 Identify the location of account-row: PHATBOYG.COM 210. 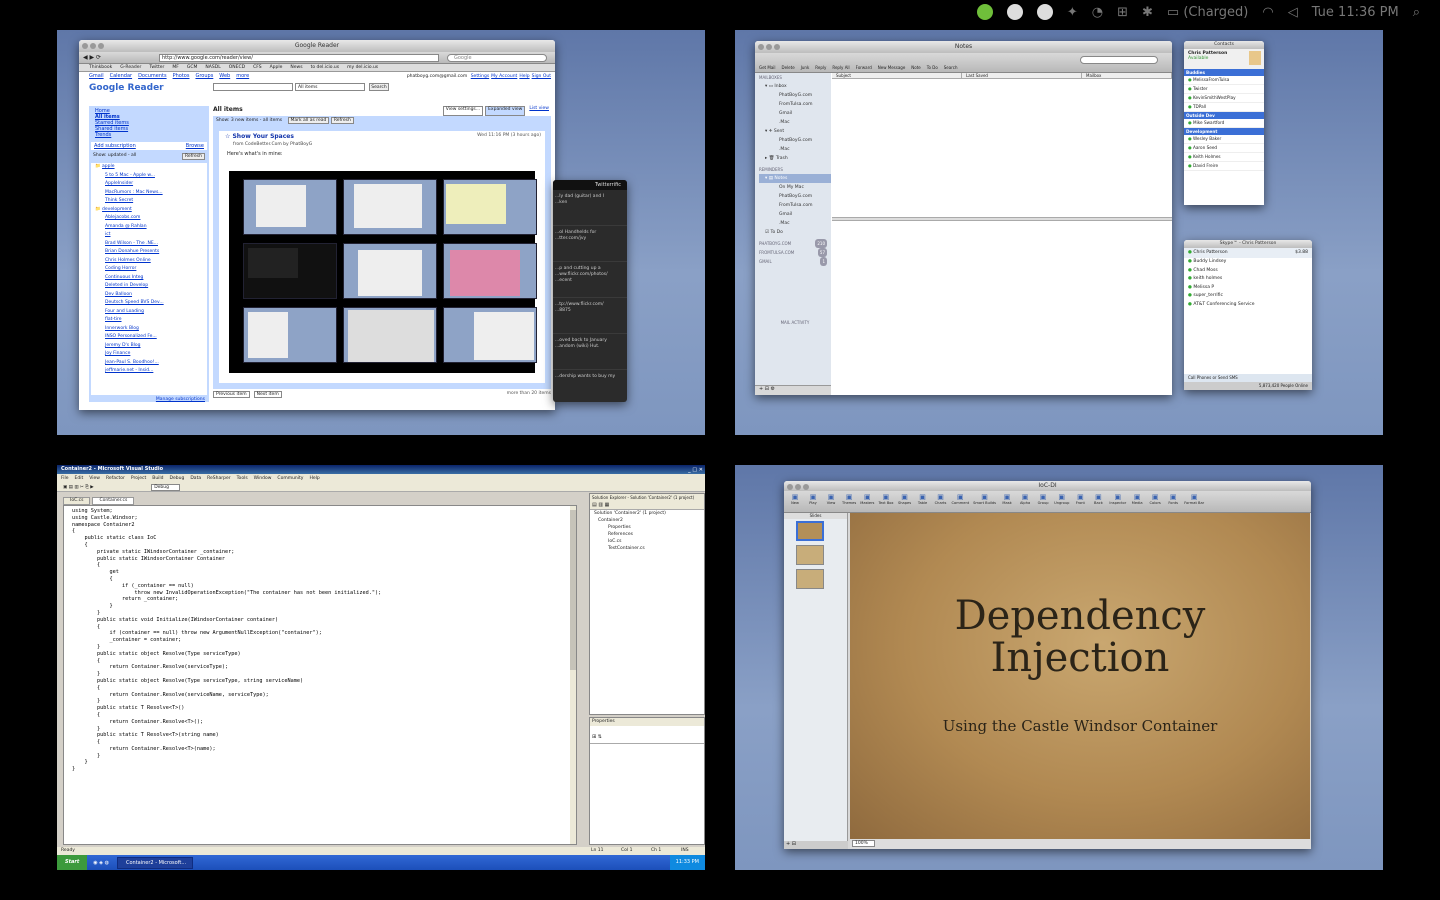
(795, 243).